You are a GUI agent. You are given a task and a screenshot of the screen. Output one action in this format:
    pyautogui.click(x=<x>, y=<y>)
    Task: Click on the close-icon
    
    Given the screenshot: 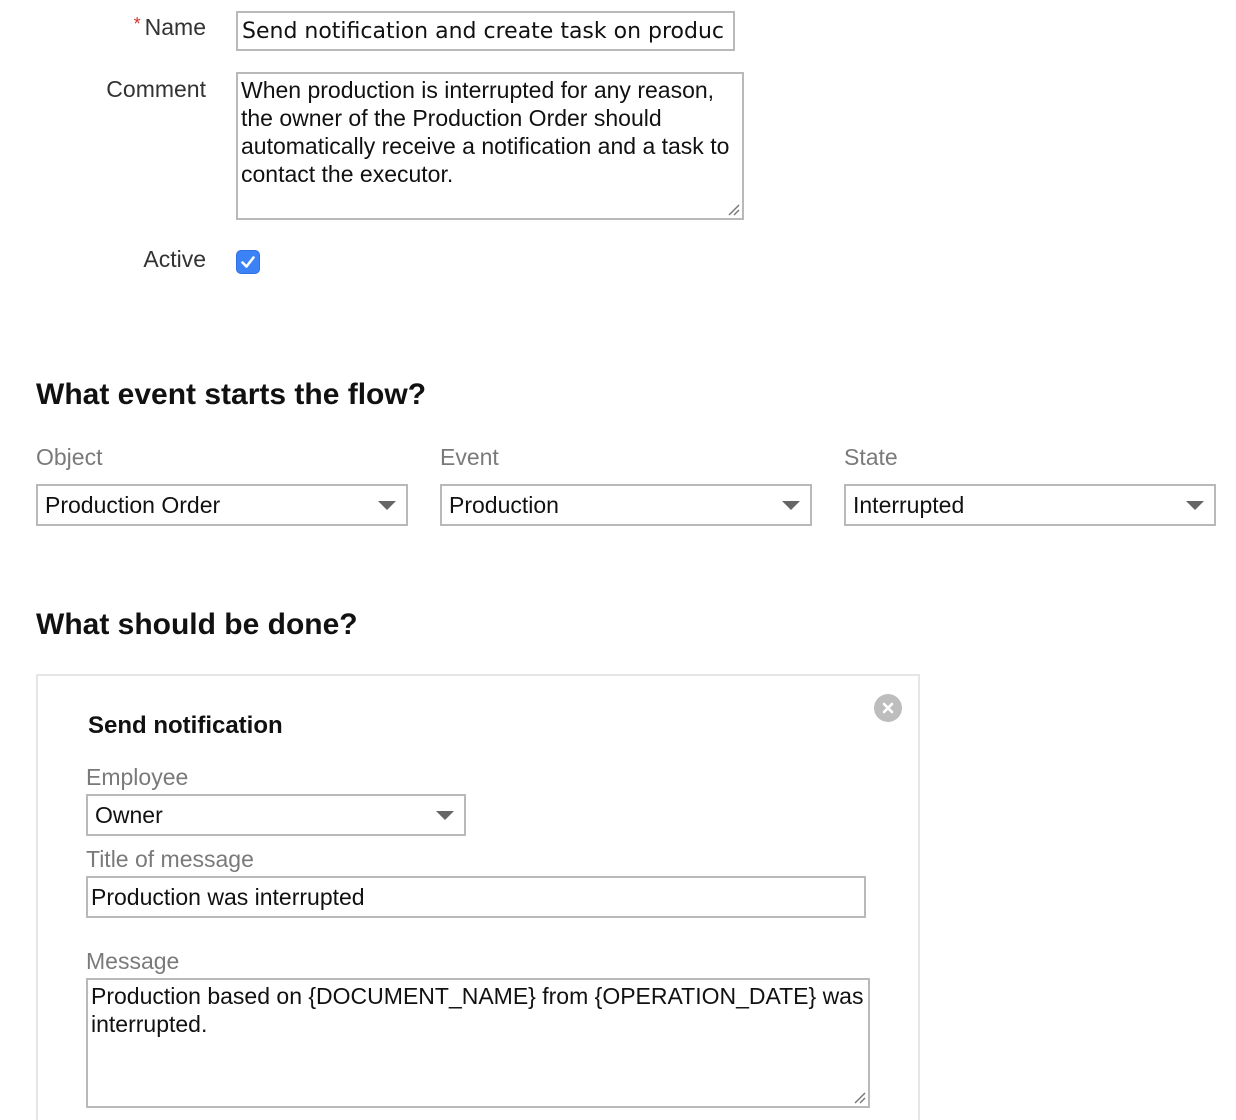 What is the action you would take?
    pyautogui.click(x=888, y=708)
    